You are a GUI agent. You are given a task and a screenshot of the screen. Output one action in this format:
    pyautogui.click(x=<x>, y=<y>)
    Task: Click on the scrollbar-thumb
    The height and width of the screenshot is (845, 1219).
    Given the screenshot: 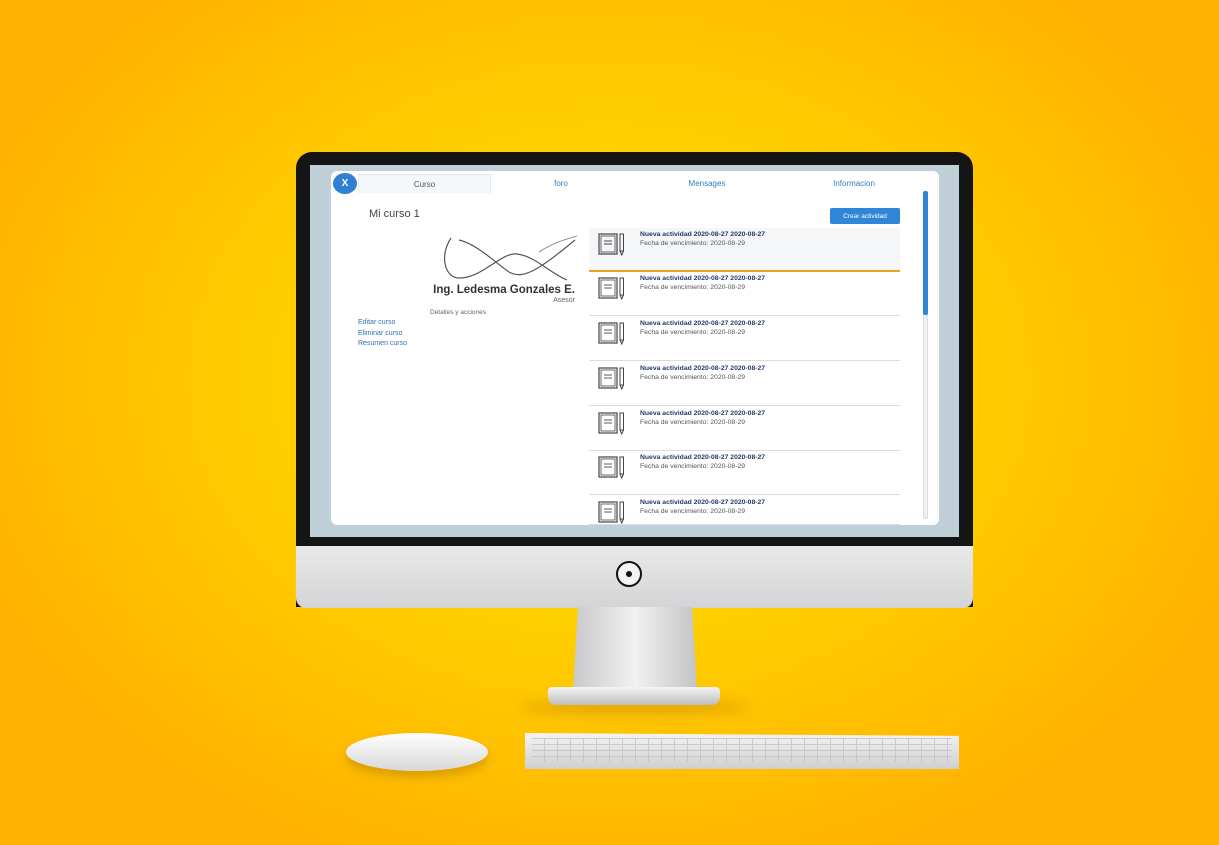 What is the action you would take?
    pyautogui.click(x=925, y=253)
    